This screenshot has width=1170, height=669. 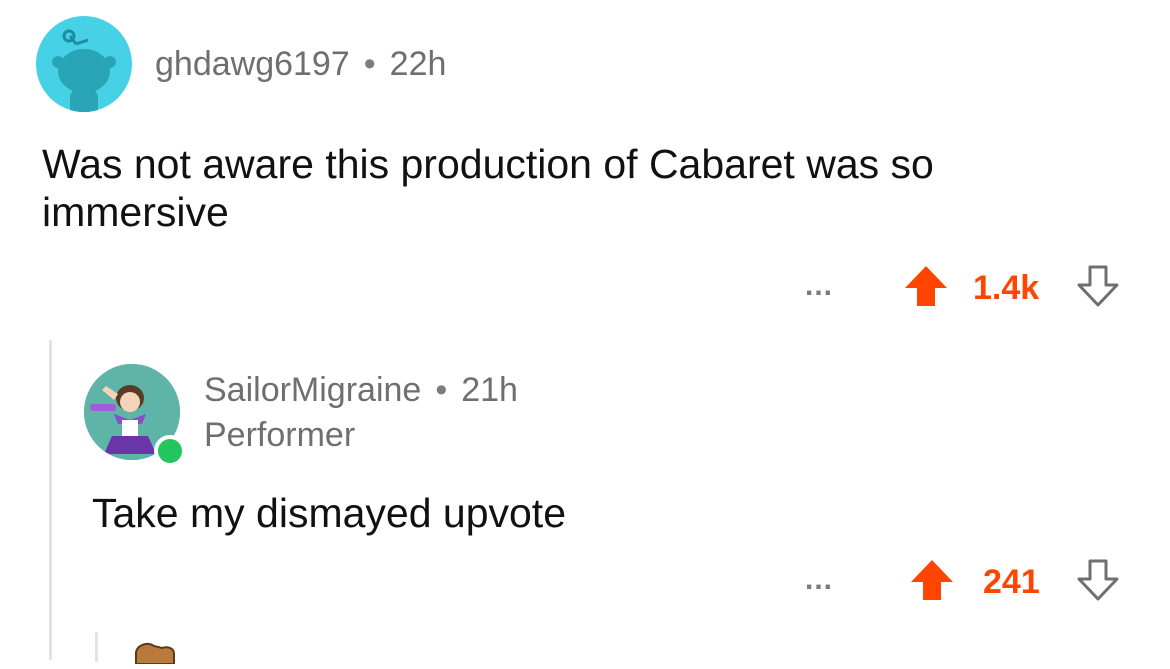 I want to click on username: SailorMigraine, so click(x=312, y=390).